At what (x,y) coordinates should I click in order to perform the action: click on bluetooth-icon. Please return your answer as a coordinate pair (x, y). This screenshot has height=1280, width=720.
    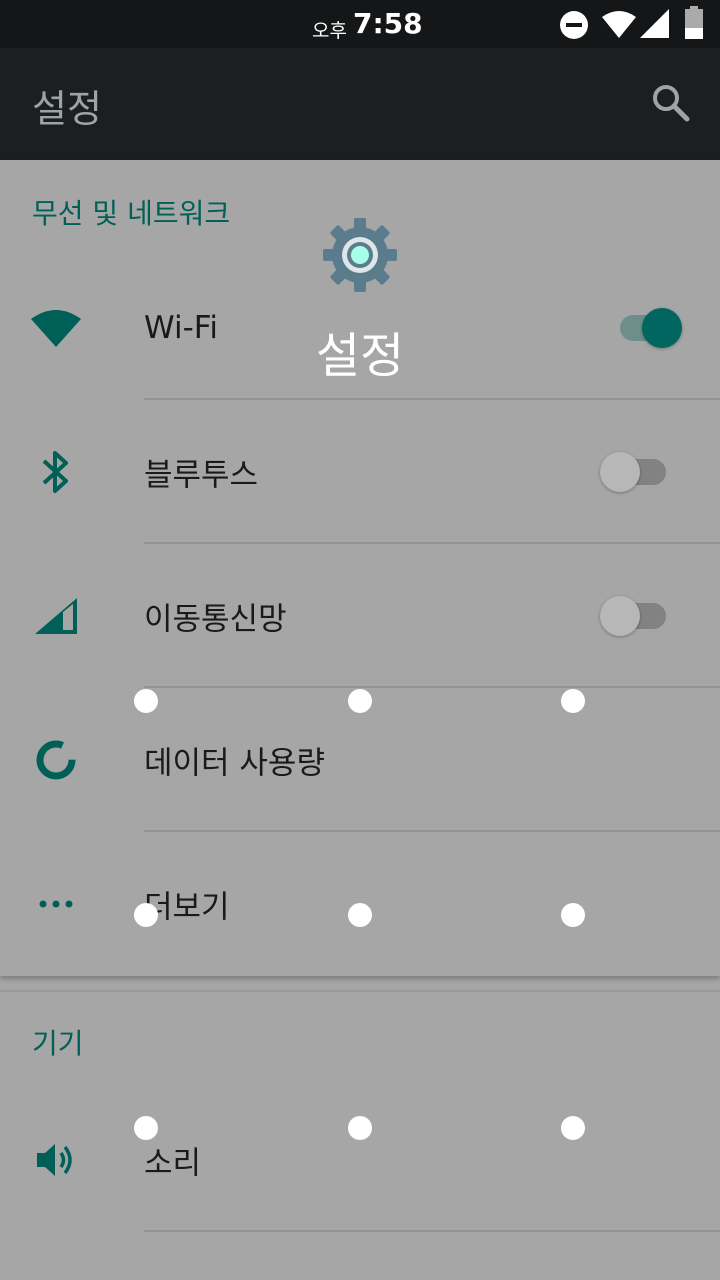
    Looking at the image, I should click on (56, 472).